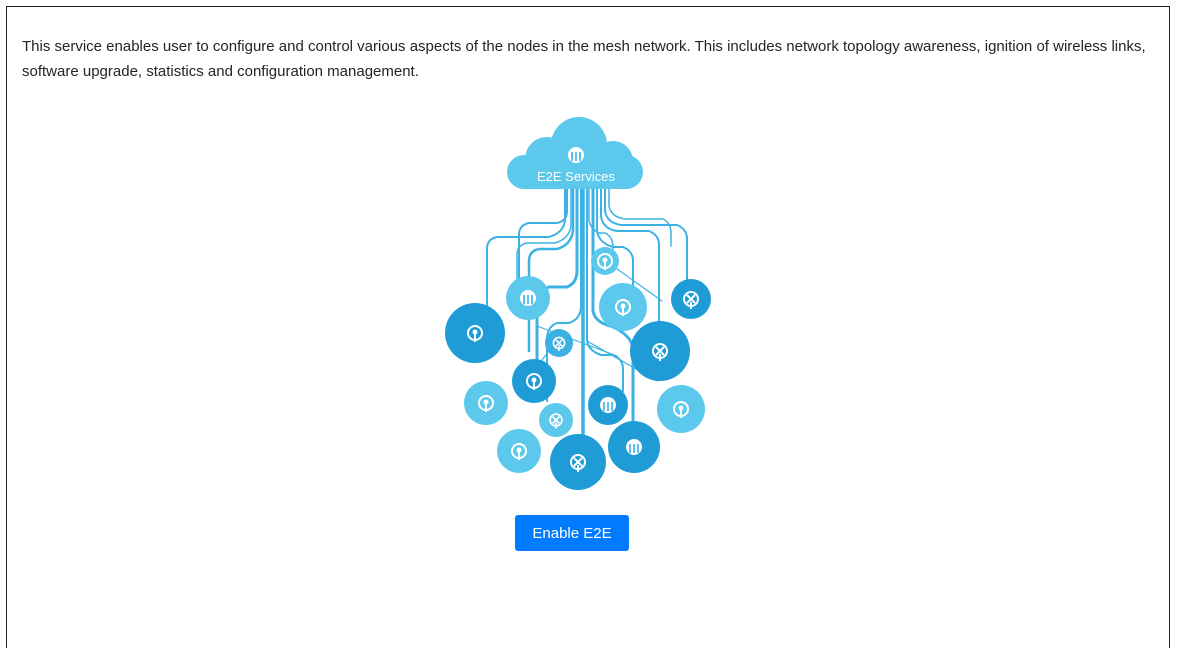 The height and width of the screenshot is (648, 1178). I want to click on node-antenna-top-center, so click(605, 261).